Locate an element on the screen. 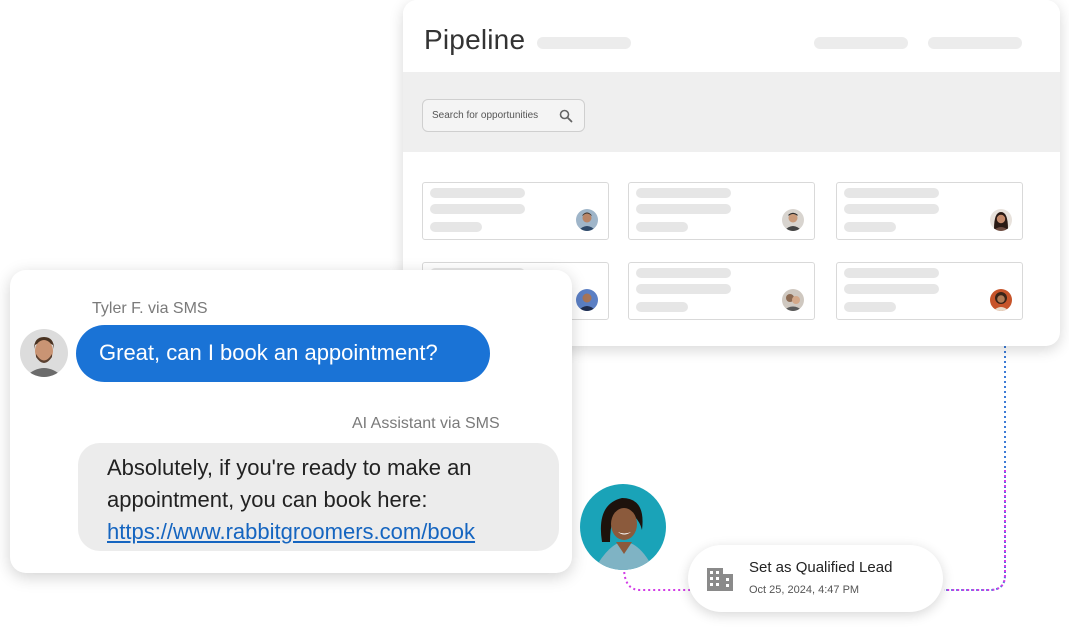 This screenshot has height=633, width=1069. booking-link: https://www.rabbitgroomers.com/book is located at coordinates (291, 531).